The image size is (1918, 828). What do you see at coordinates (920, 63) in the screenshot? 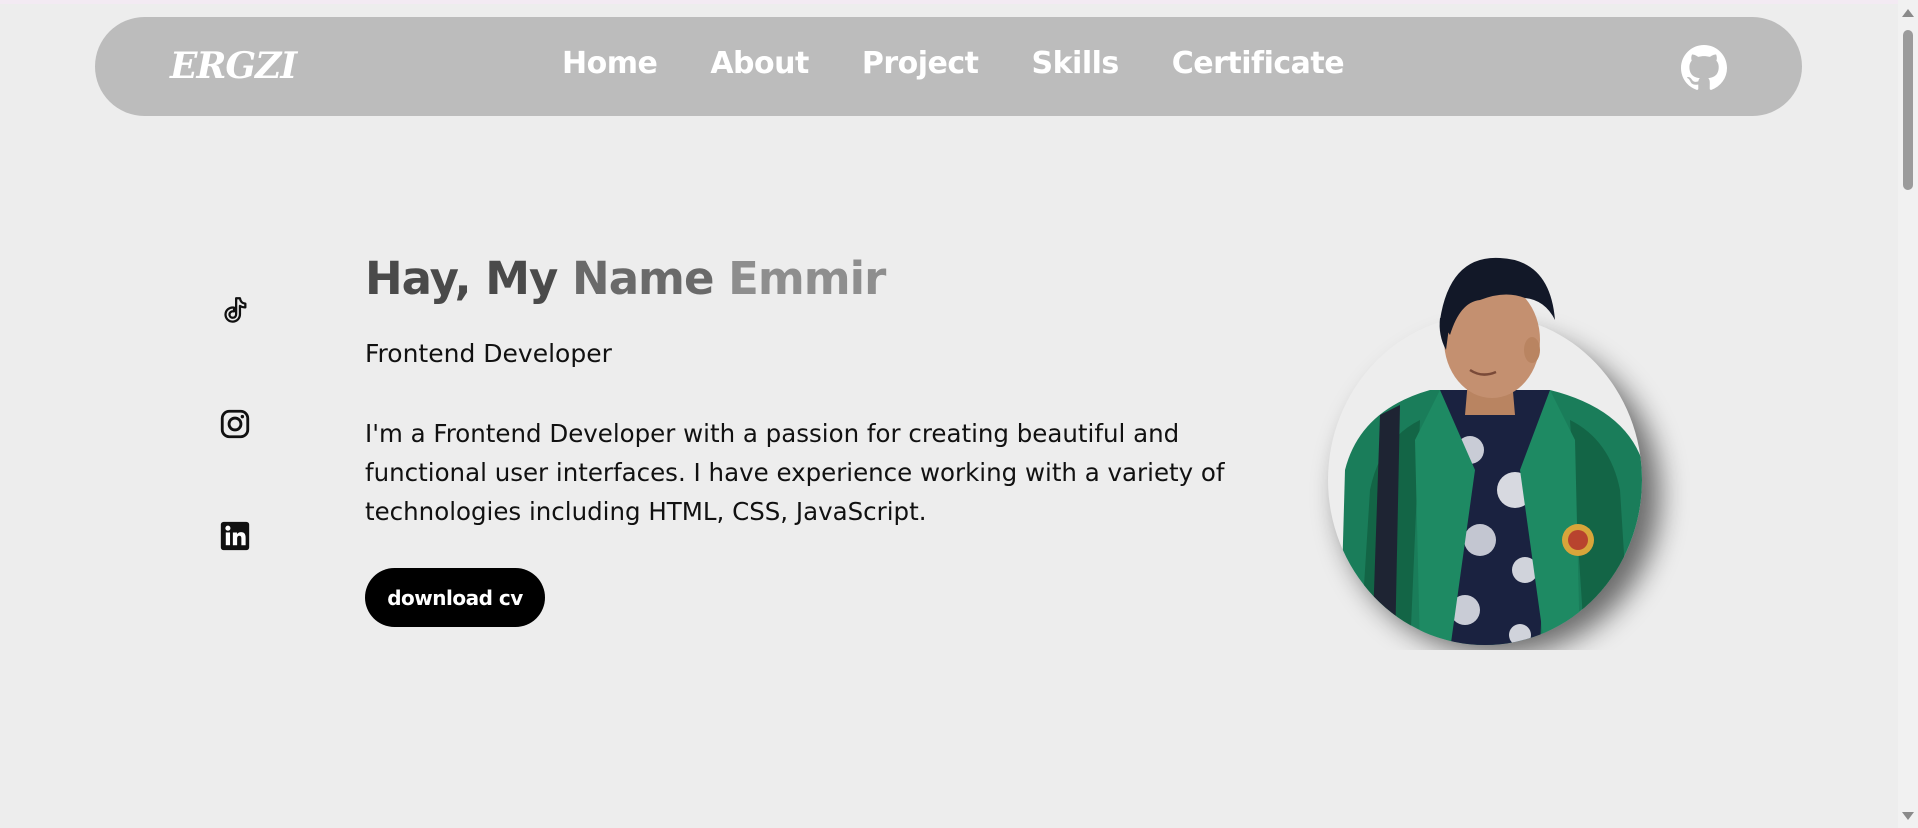
I see `nav-link-project: Project` at bounding box center [920, 63].